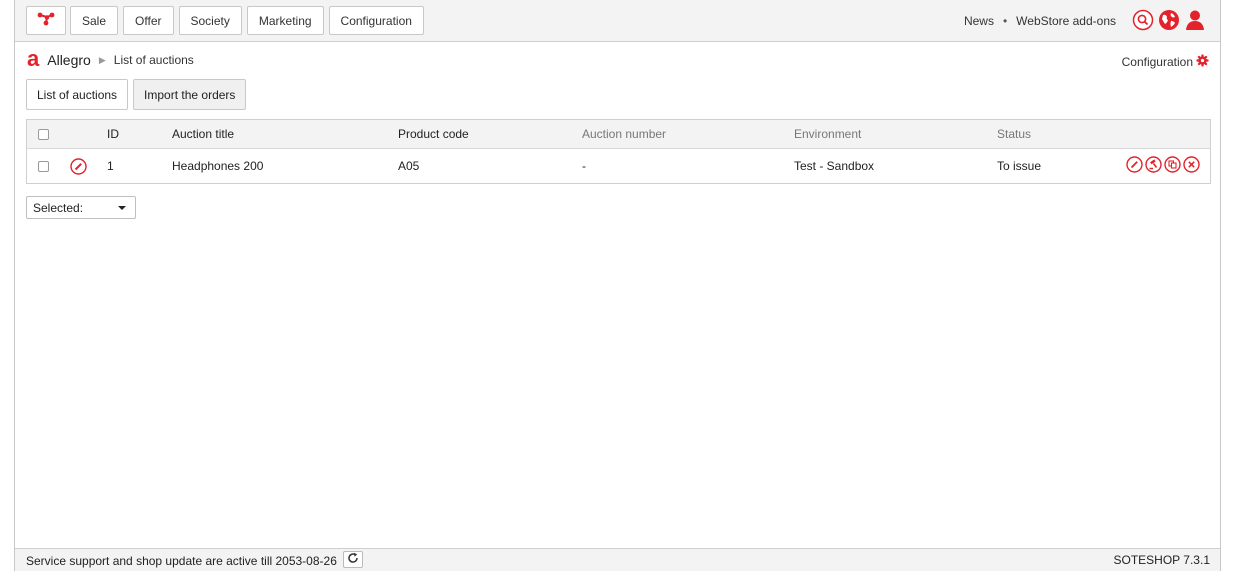 The width and height of the screenshot is (1235, 571). What do you see at coordinates (1202, 62) in the screenshot?
I see `gear-icon` at bounding box center [1202, 62].